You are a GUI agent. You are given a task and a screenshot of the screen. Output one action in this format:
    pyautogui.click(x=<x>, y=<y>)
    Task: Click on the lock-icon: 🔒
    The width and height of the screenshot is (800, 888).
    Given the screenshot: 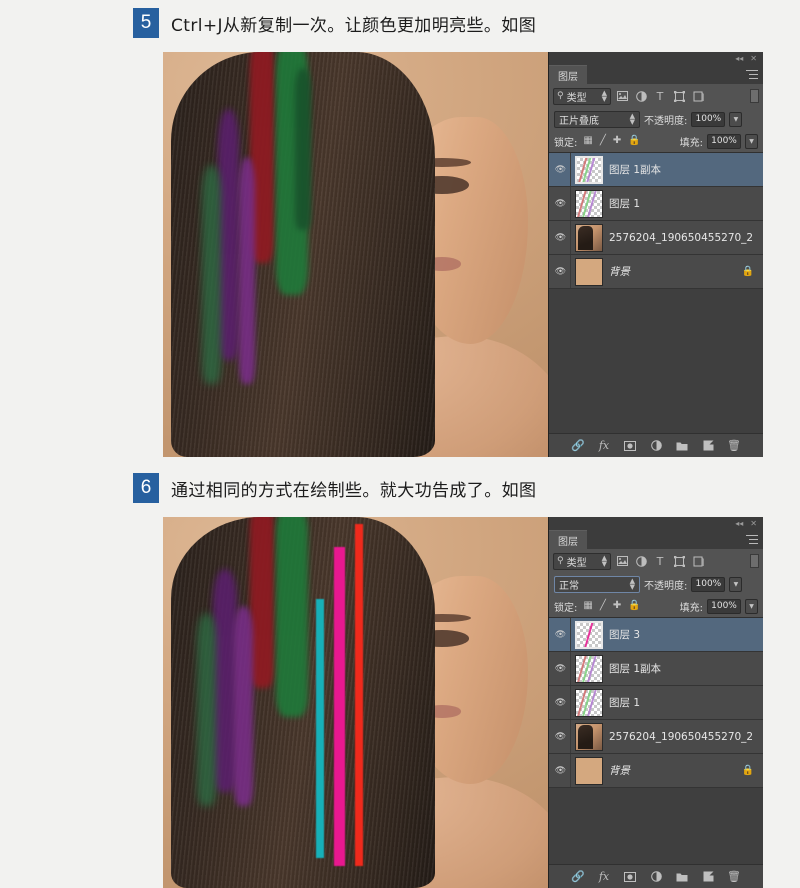 What is the action you would take?
    pyautogui.click(x=747, y=770)
    